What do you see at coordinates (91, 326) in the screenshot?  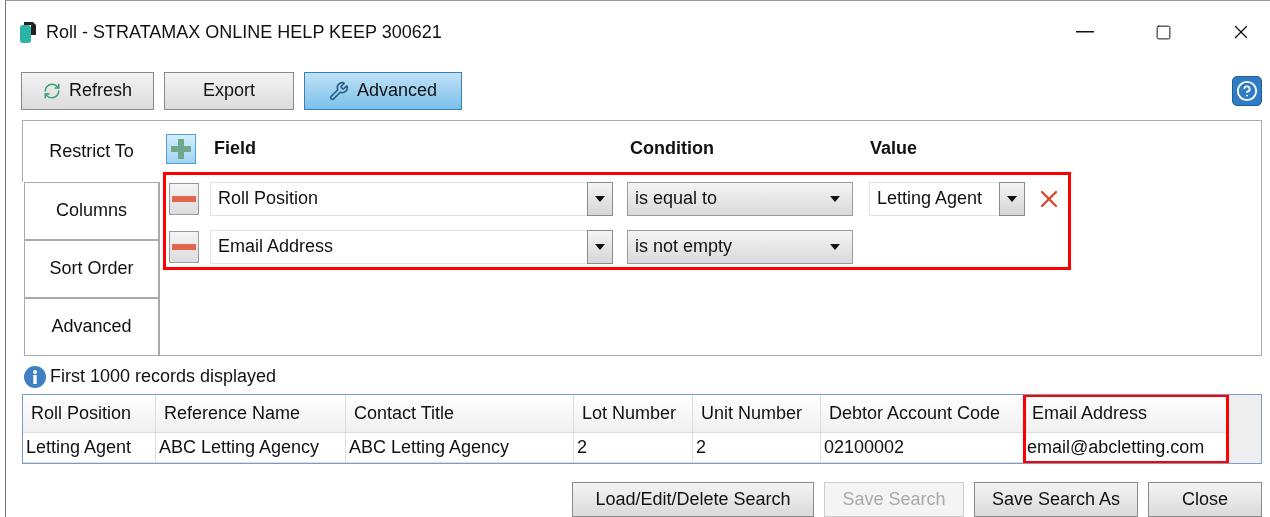 I see `tab: Advanced` at bounding box center [91, 326].